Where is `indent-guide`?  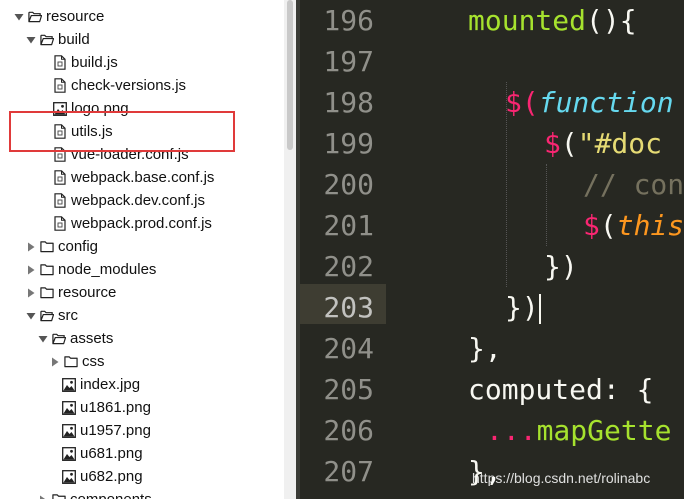
indent-guide is located at coordinates (546, 205).